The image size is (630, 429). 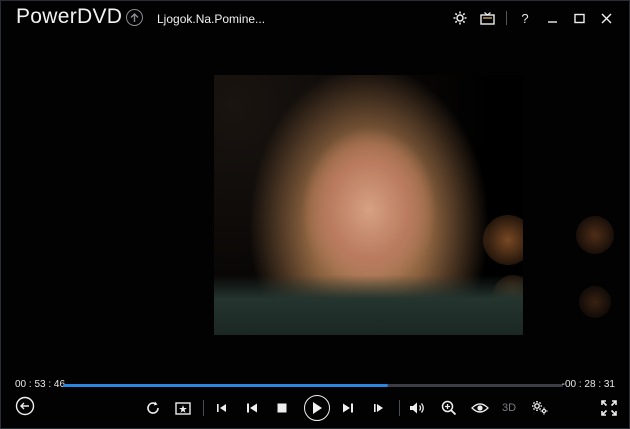 I want to click on elapsed-time: 00 : 53 : 46, so click(x=40, y=384).